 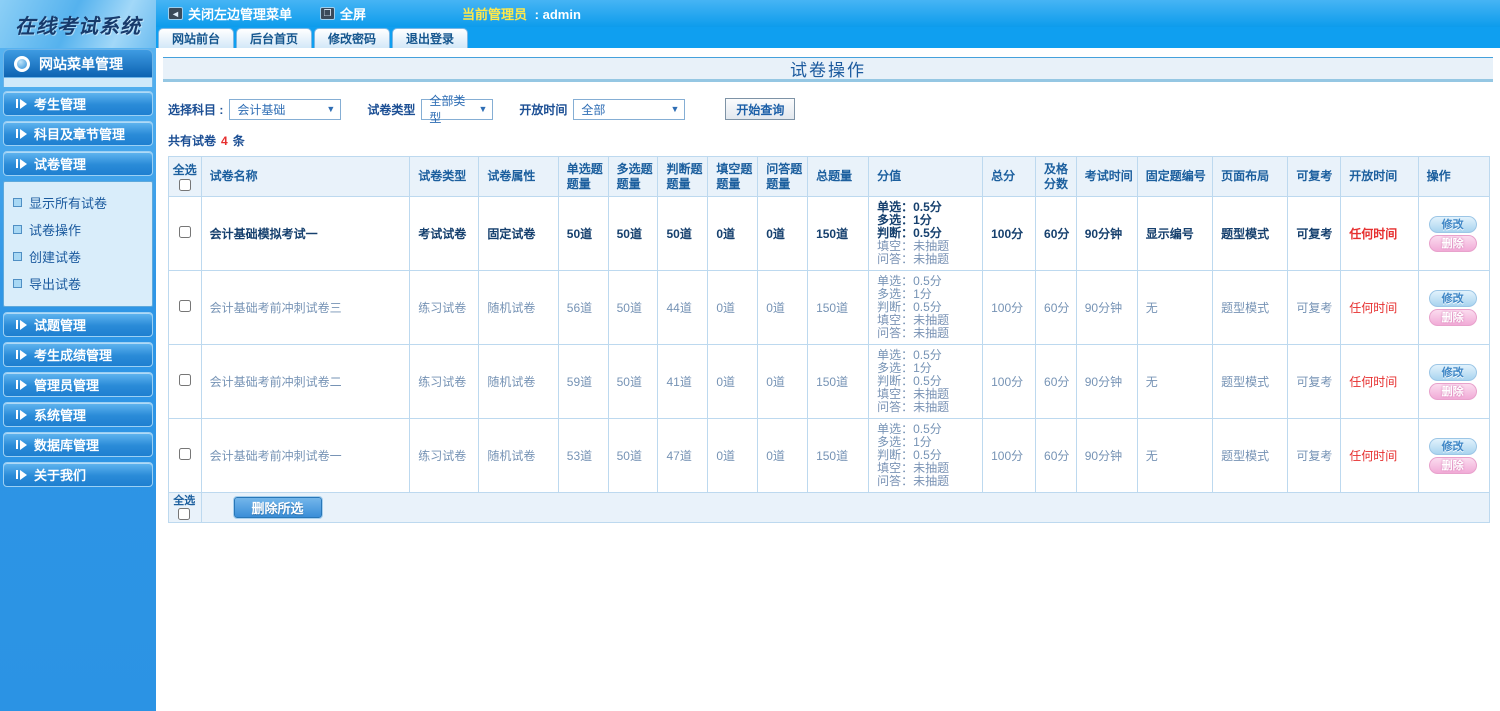 What do you see at coordinates (78, 202) in the screenshot?
I see `sidebar-subitem: 显示所有试卷` at bounding box center [78, 202].